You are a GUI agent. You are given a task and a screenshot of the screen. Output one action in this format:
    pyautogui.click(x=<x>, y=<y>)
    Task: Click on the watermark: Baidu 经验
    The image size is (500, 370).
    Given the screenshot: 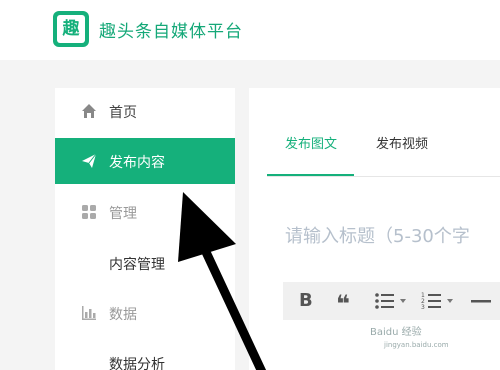 What is the action you would take?
    pyautogui.click(x=396, y=332)
    